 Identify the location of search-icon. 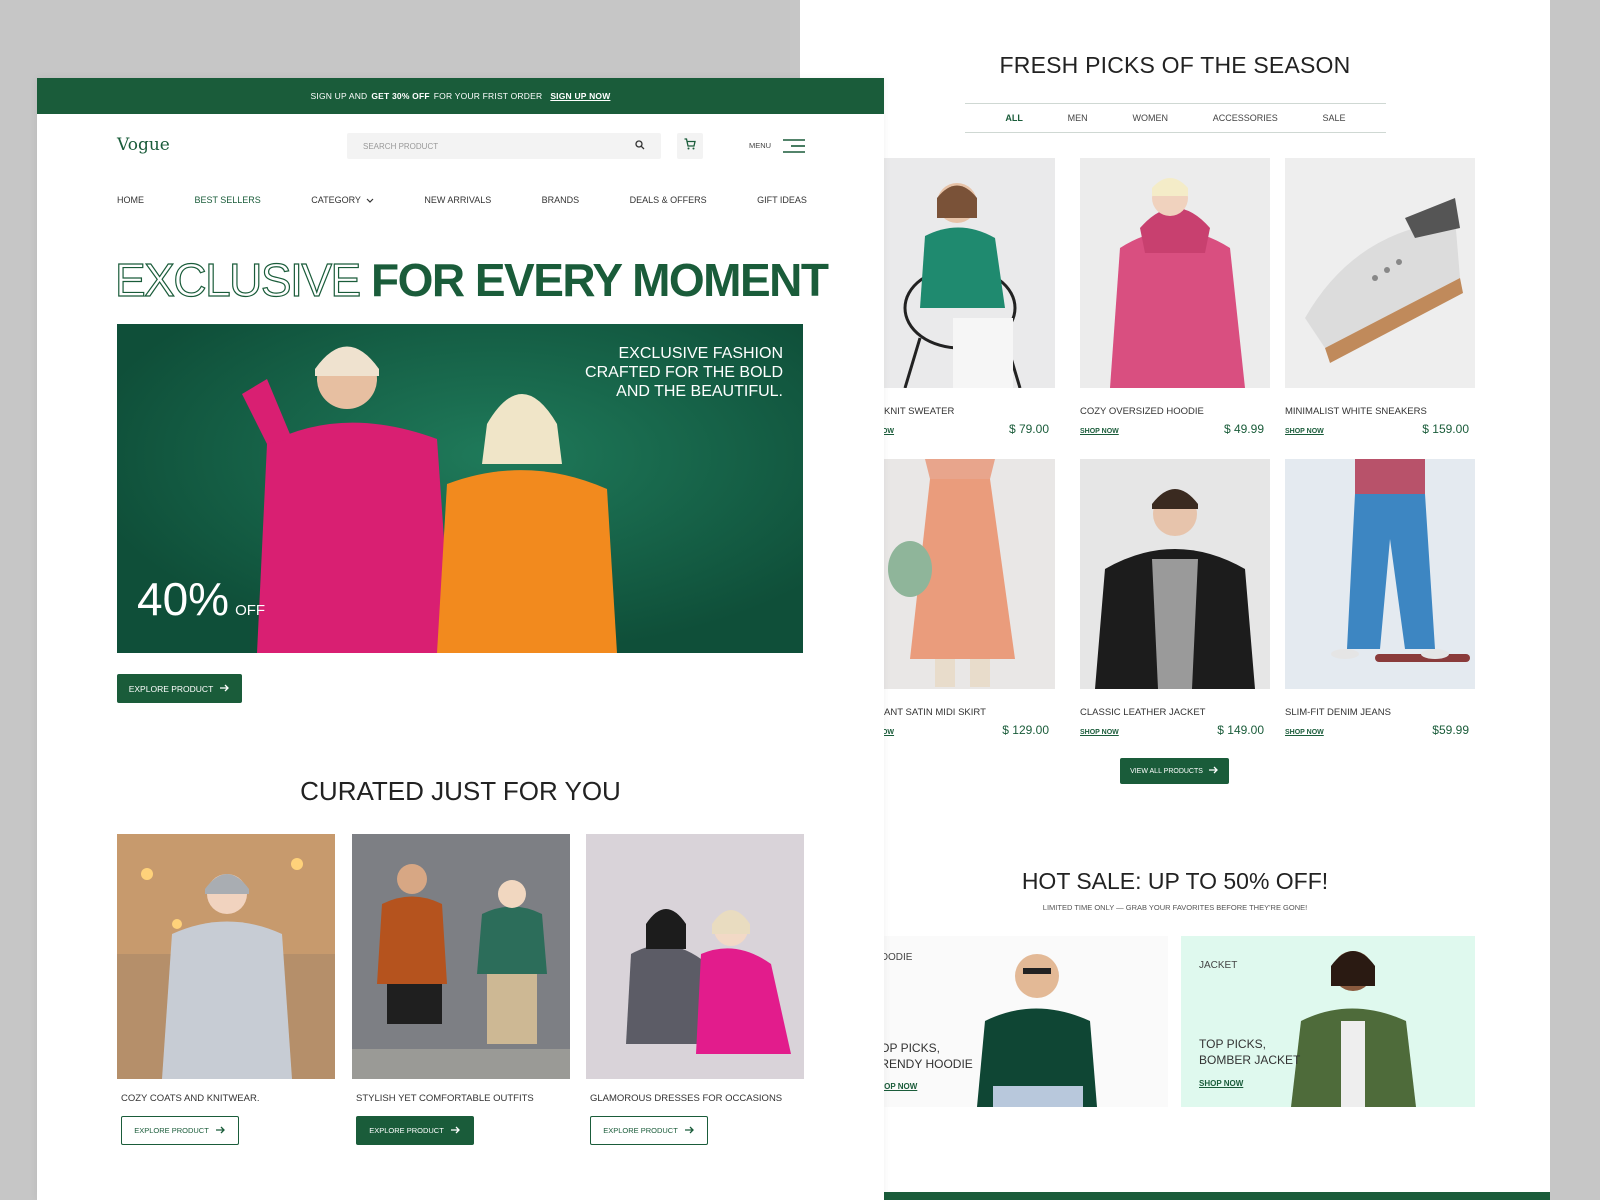
(640, 146).